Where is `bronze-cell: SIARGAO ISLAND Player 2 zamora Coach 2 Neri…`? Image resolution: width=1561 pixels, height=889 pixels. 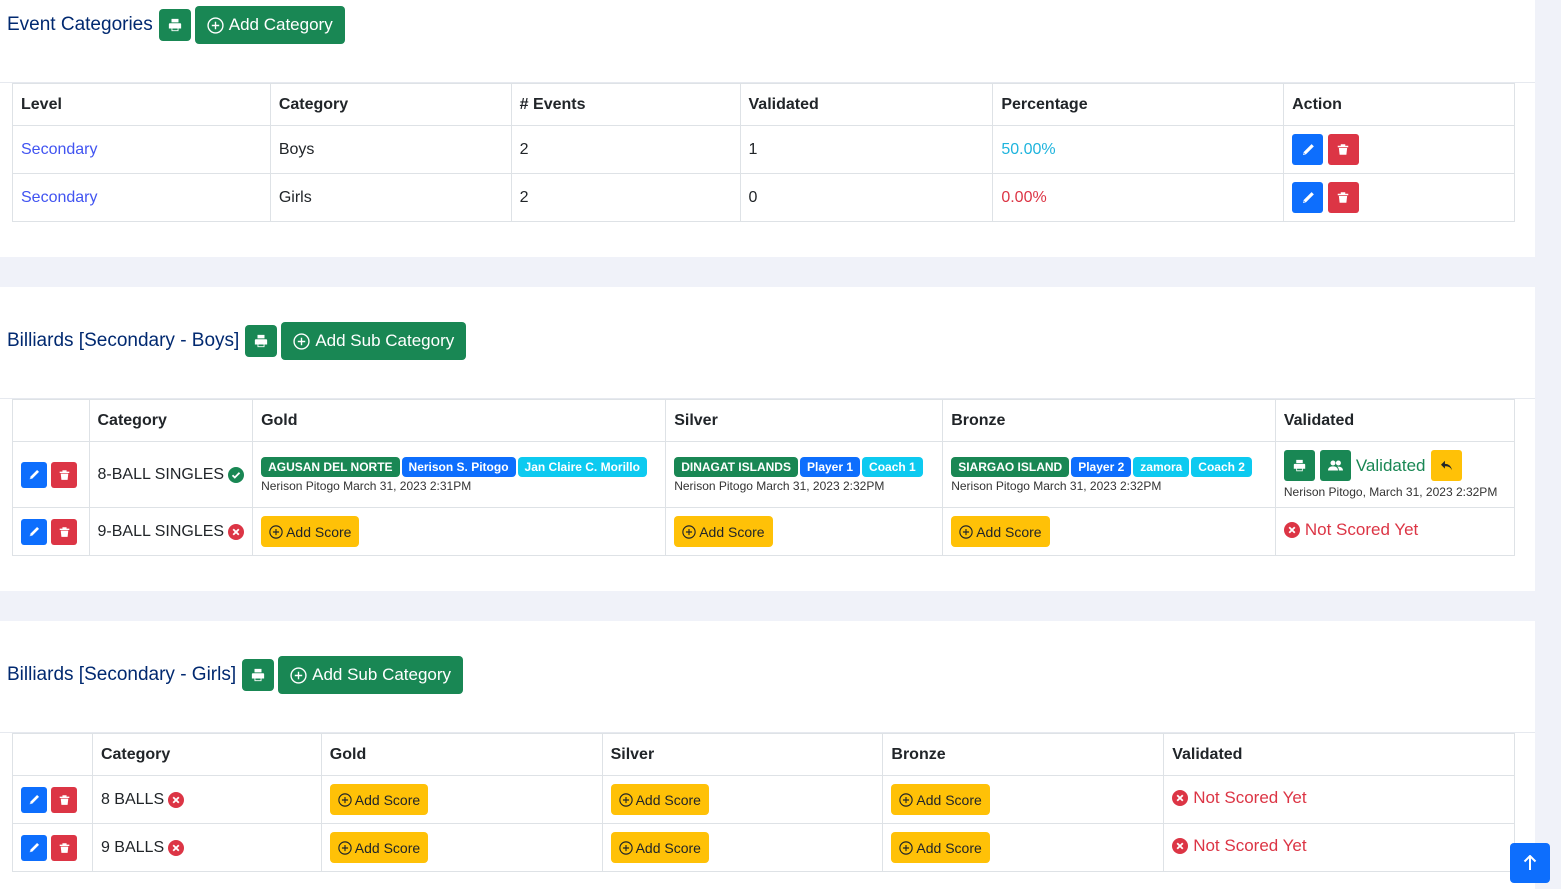
bronze-cell: SIARGAO ISLAND Player 2 zamora Coach 2 Neri… is located at coordinates (1109, 474).